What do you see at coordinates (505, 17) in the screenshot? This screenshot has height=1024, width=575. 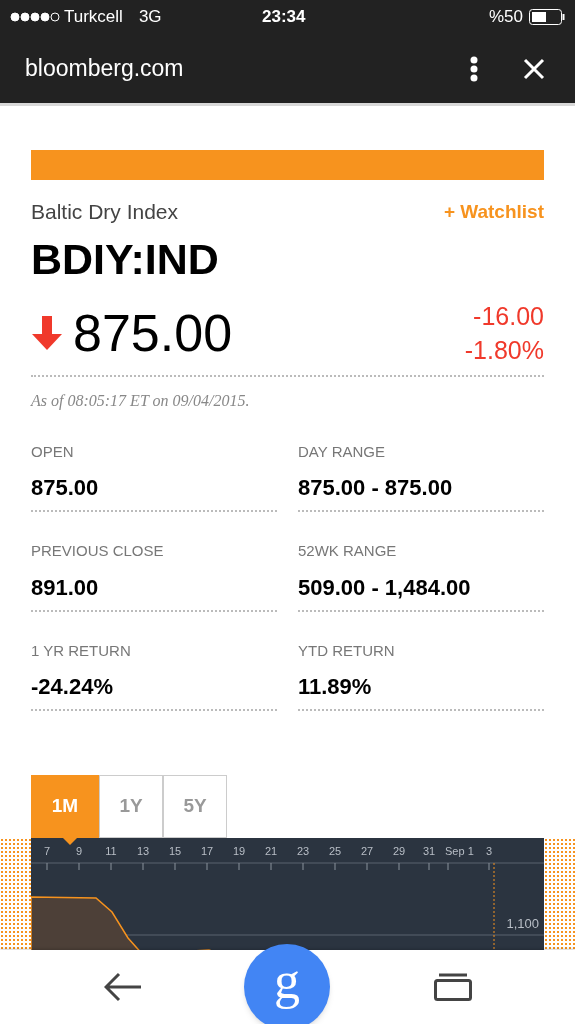 I see `battery-percent: %50` at bounding box center [505, 17].